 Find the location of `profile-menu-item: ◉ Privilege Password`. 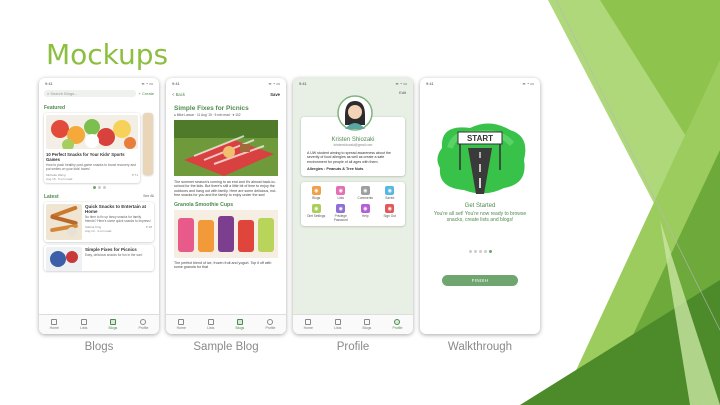

profile-menu-item: ◉ Privilege Password is located at coordinates (341, 213).